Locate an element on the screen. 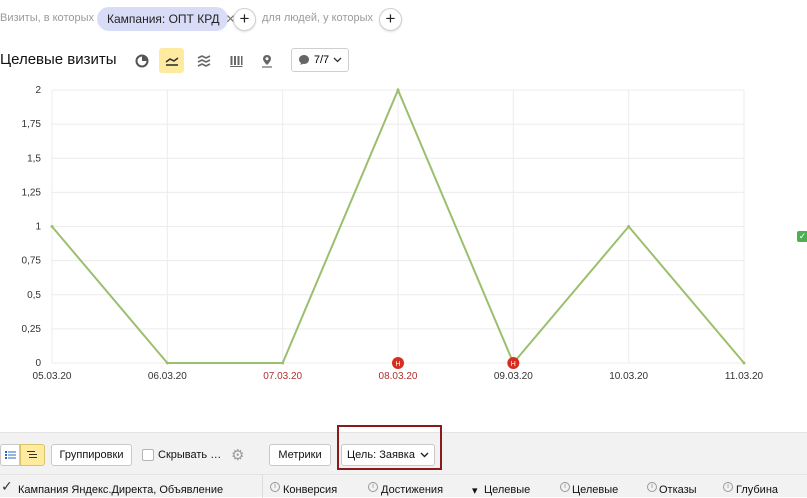  hide-rows-checkbox is located at coordinates (148, 455).